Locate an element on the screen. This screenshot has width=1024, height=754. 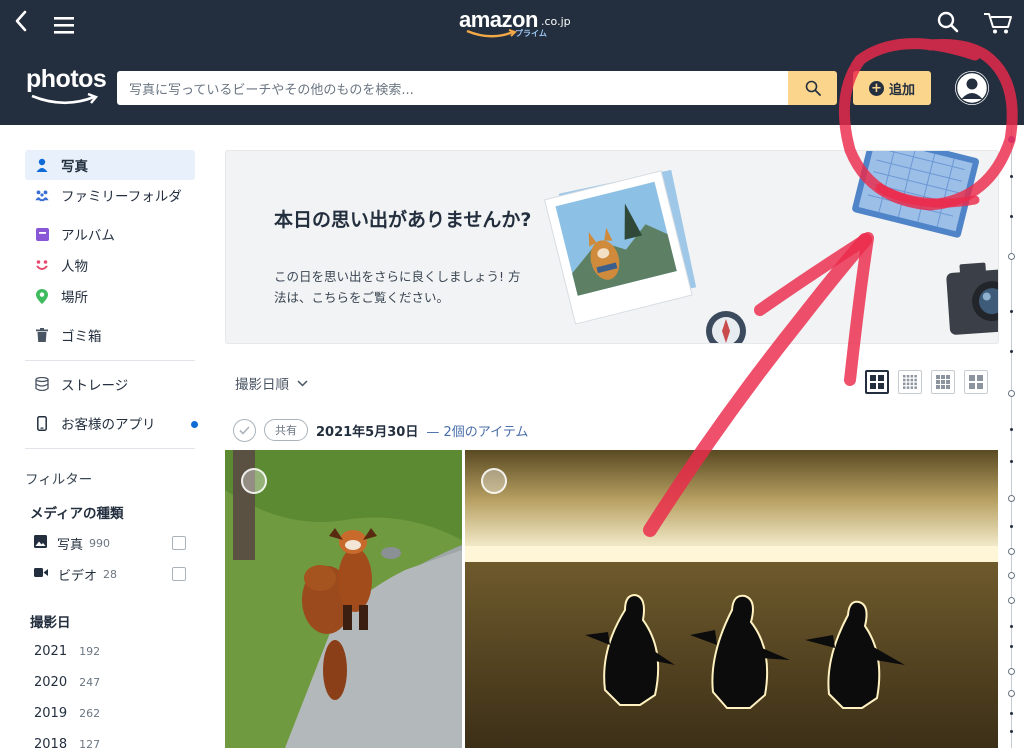
sidebar-item-trash: ゴミ箱 is located at coordinates (110, 335).